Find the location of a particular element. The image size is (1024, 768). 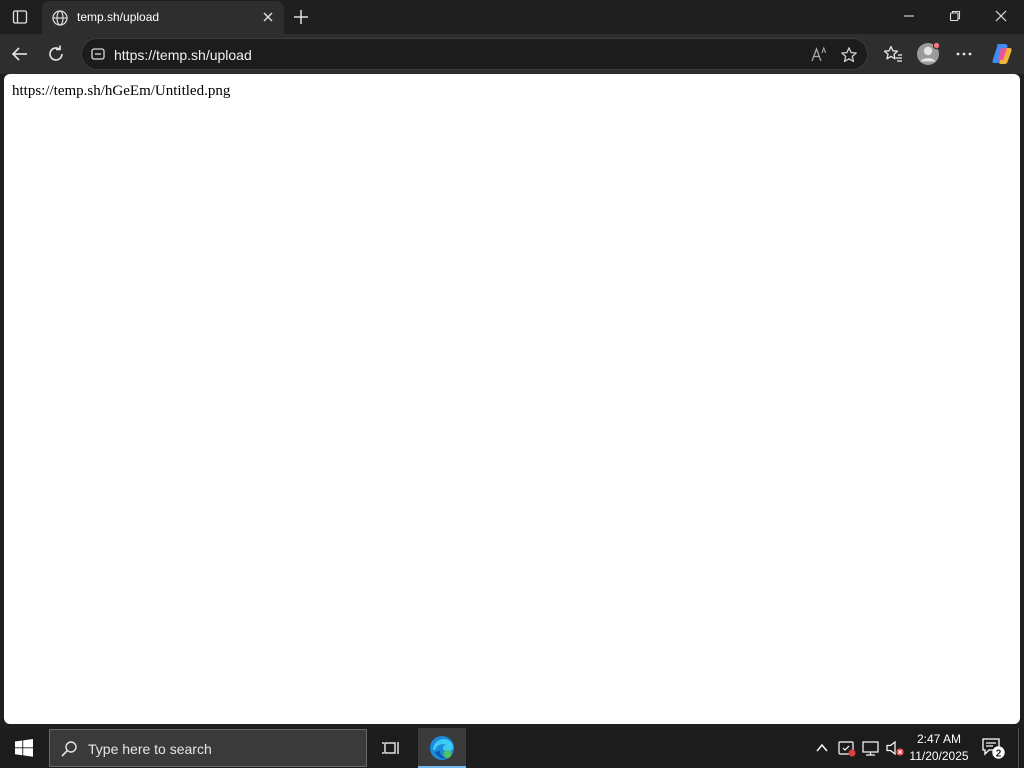

network-tray-button is located at coordinates (871, 748).